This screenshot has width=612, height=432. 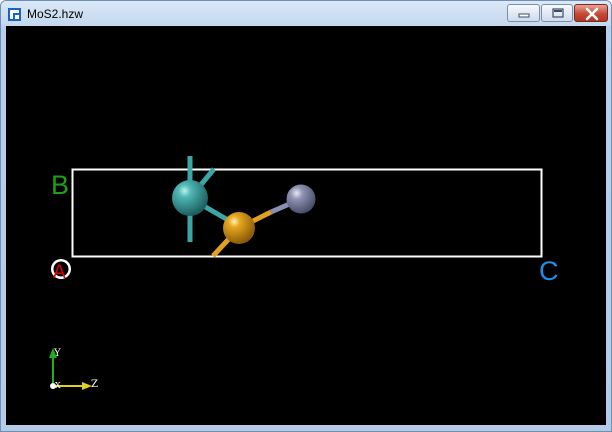 What do you see at coordinates (55, 14) in the screenshot?
I see `window-title: MoS2.hzw` at bounding box center [55, 14].